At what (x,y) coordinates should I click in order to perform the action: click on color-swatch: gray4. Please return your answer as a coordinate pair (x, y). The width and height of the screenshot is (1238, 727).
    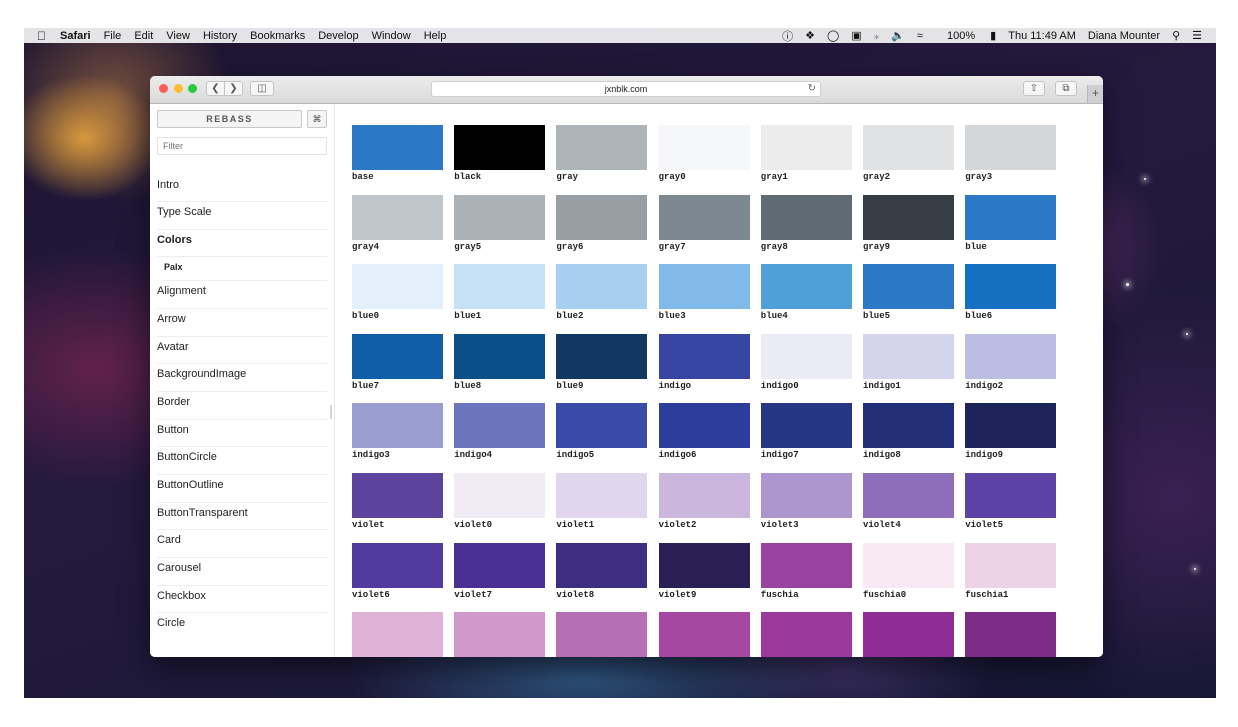
    Looking at the image, I should click on (397, 223).